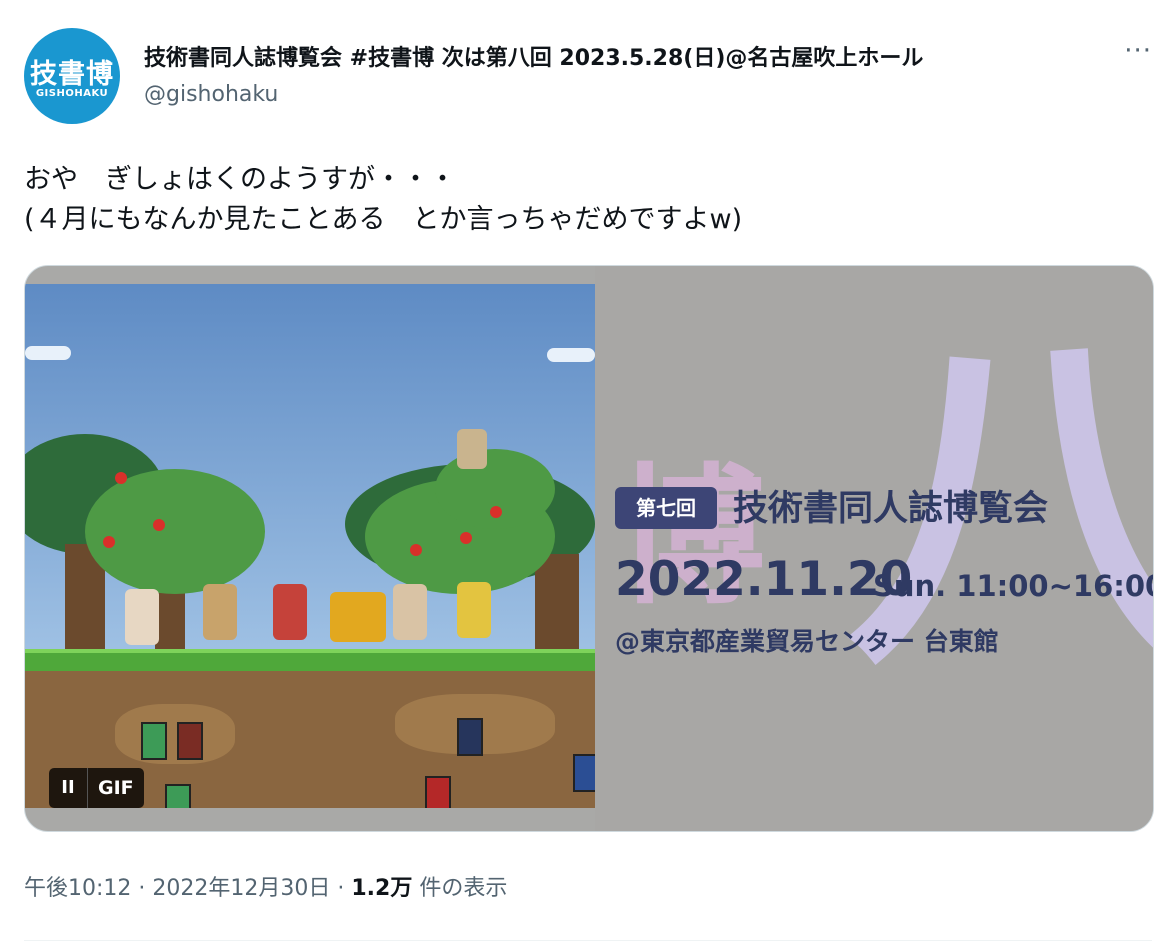 The image size is (1176, 946). Describe the element at coordinates (211, 94) in the screenshot. I see `account-handle: @gishohaku` at that location.